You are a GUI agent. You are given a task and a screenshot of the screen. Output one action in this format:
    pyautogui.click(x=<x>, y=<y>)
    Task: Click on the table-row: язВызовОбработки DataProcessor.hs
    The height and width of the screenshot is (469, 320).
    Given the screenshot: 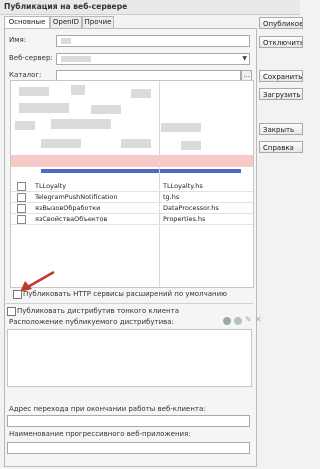 What is the action you would take?
    pyautogui.click(x=132, y=208)
    